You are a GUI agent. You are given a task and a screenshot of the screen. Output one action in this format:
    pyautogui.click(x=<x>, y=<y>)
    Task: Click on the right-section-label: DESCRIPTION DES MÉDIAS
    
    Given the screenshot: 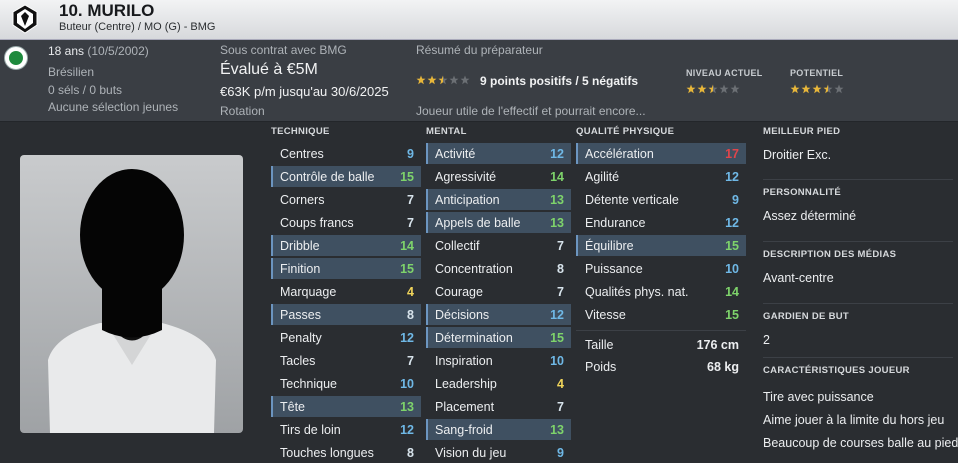 What is the action you would take?
    pyautogui.click(x=830, y=254)
    